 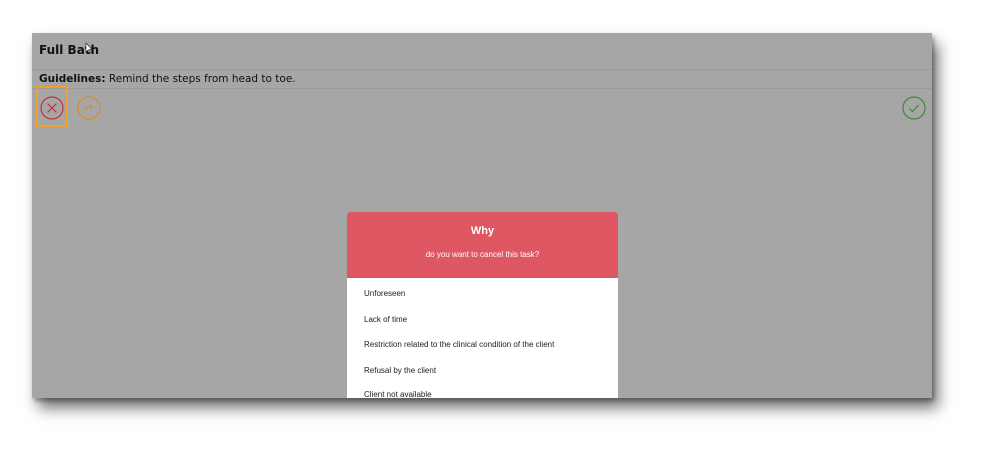 I want to click on forward-button, so click(x=89, y=108).